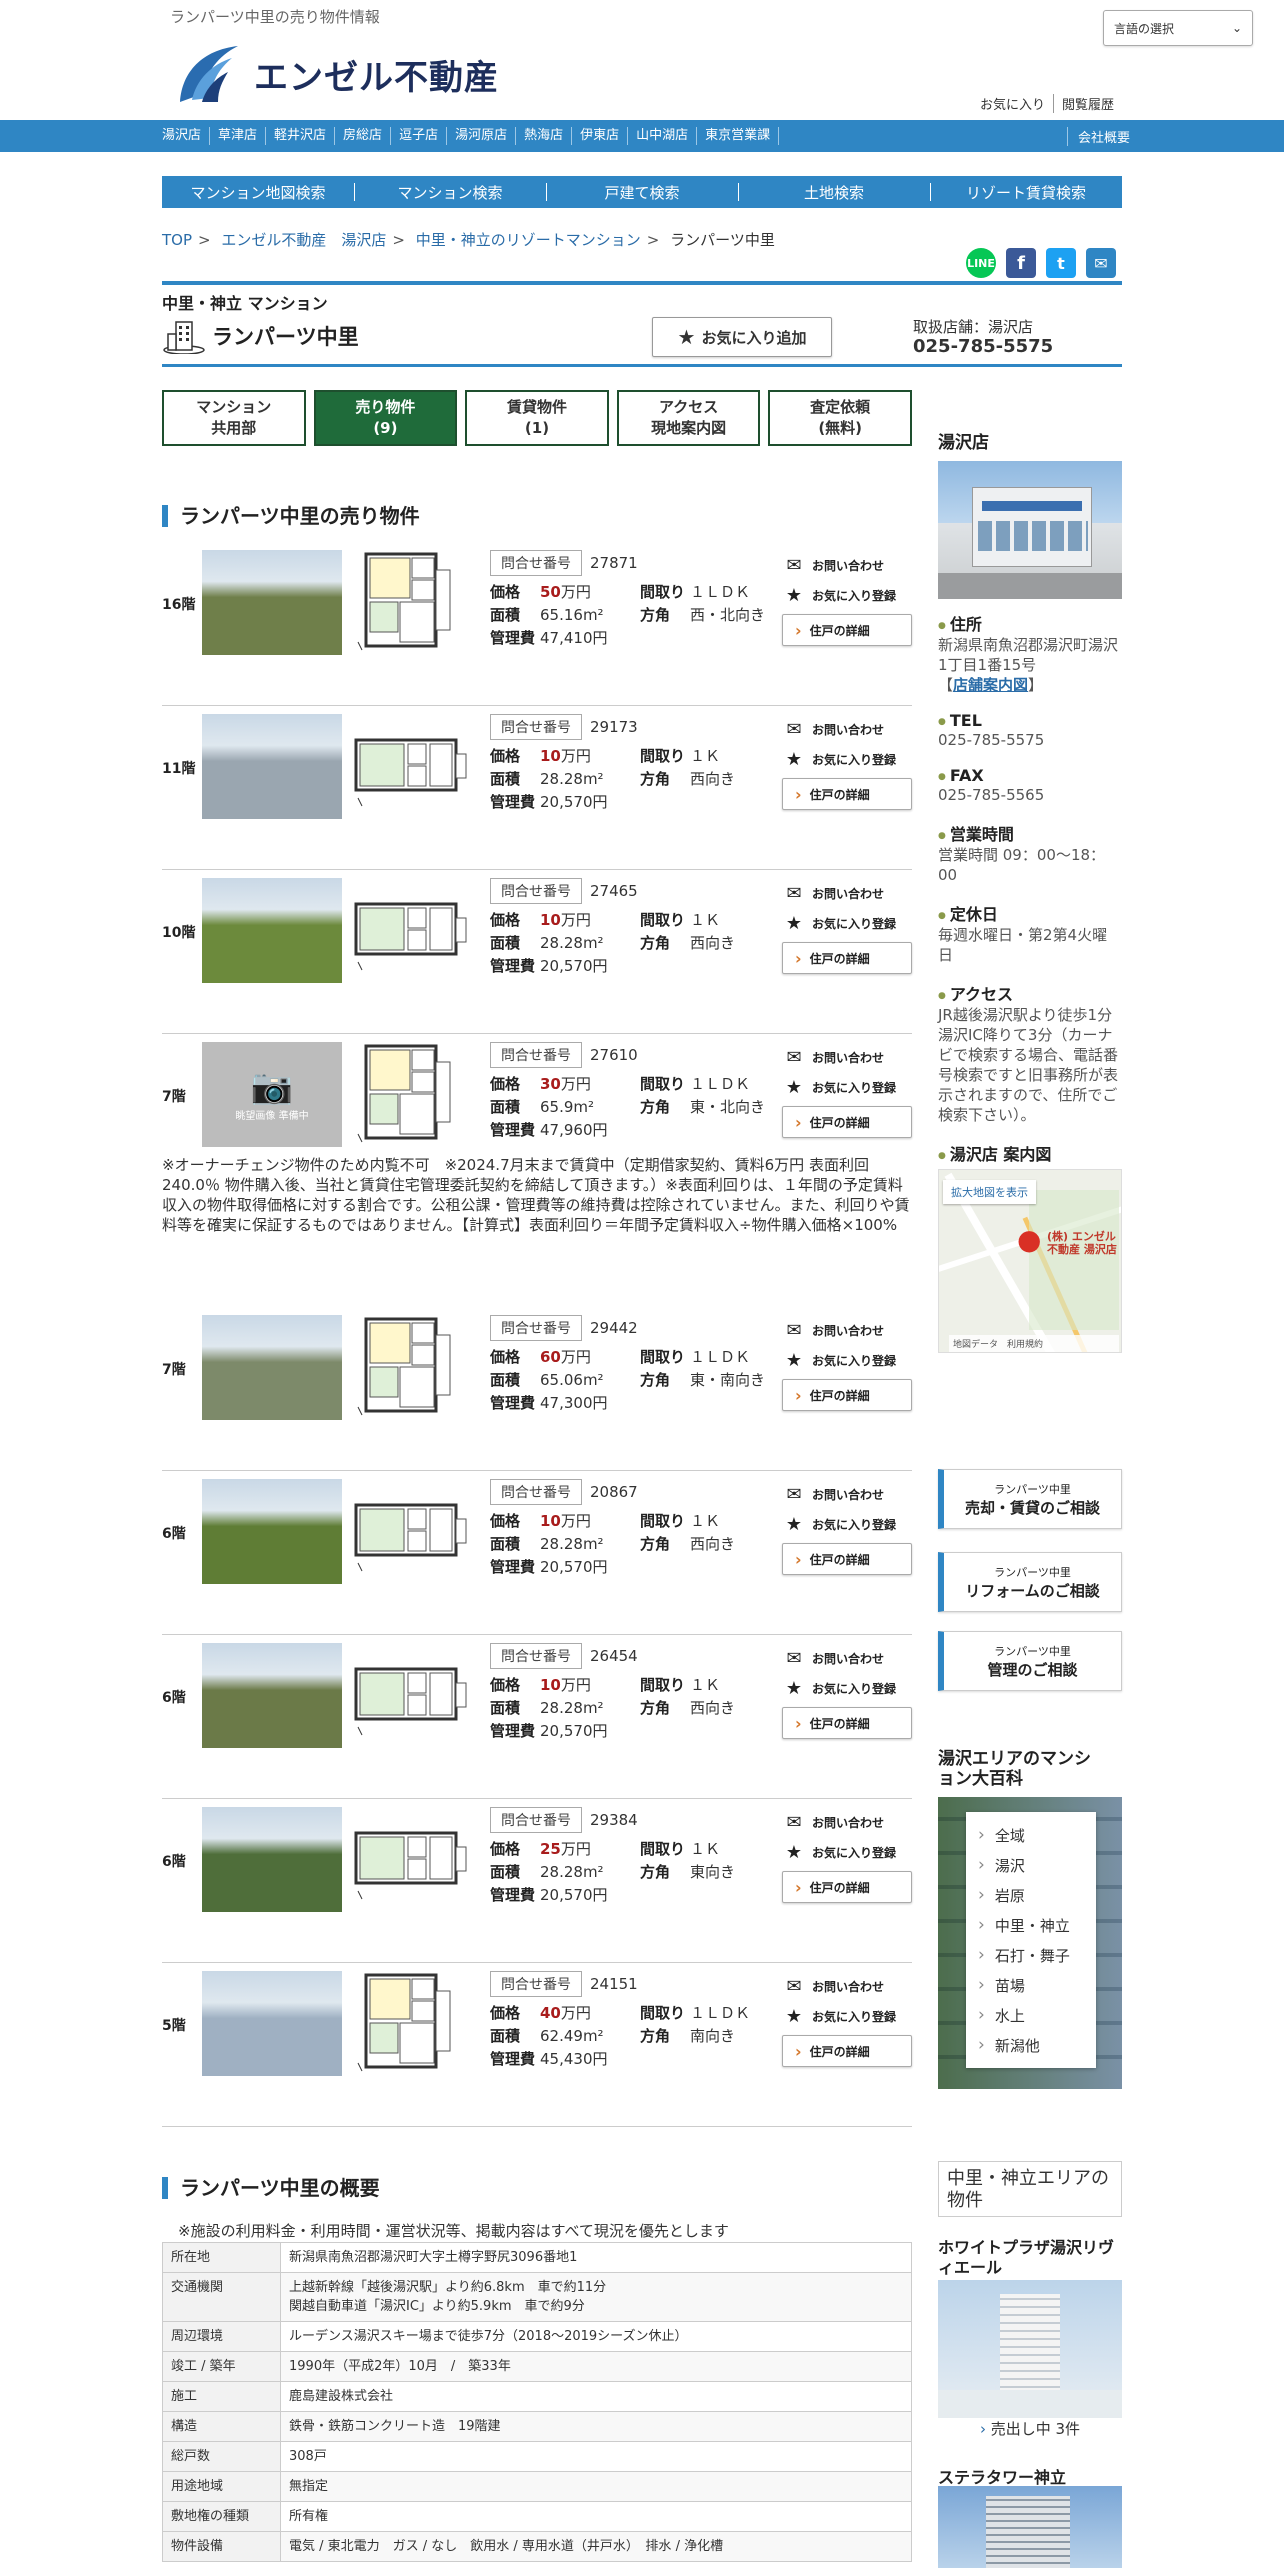 The width and height of the screenshot is (1284, 2568). I want to click on breadcrumb-link: エンゼル不動産 湯沢店, so click(303, 240).